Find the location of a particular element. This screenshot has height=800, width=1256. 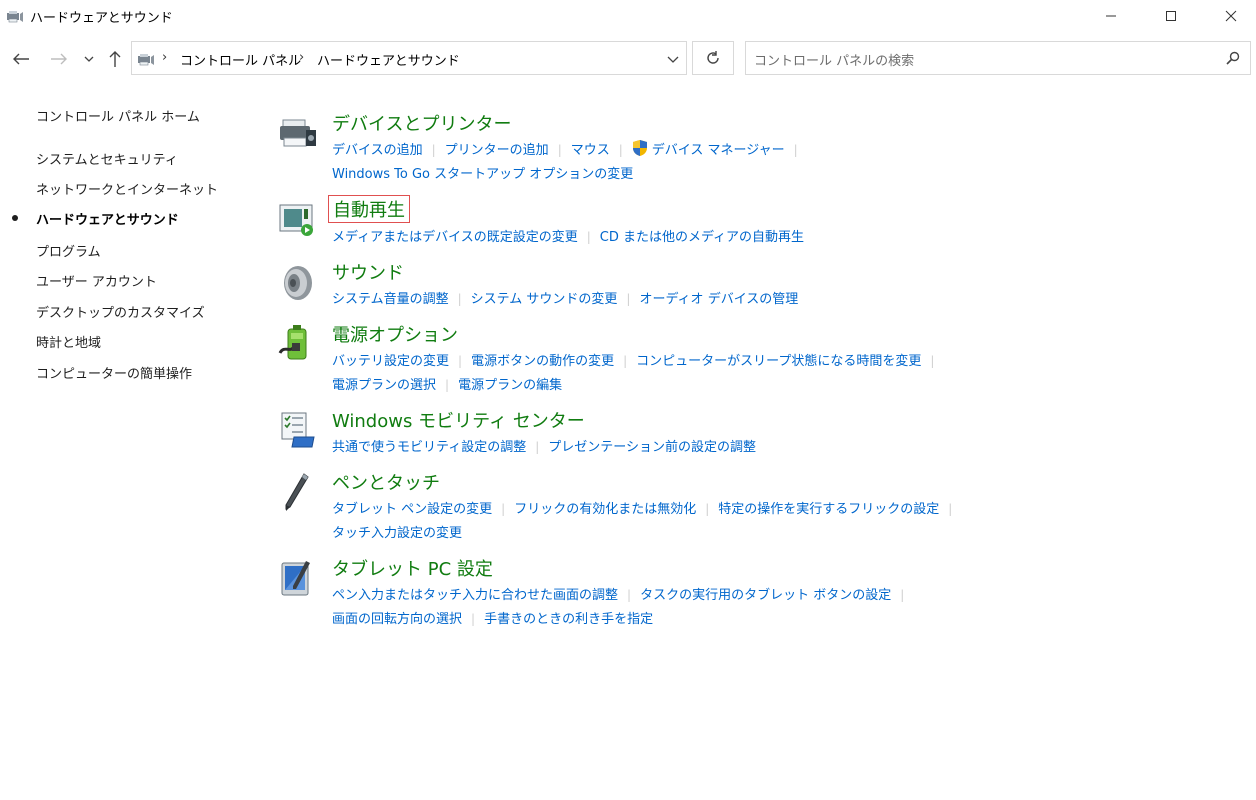

link-sleep-time: コンピューターがスリープ状態になる時間を変更 is located at coordinates (778, 361).